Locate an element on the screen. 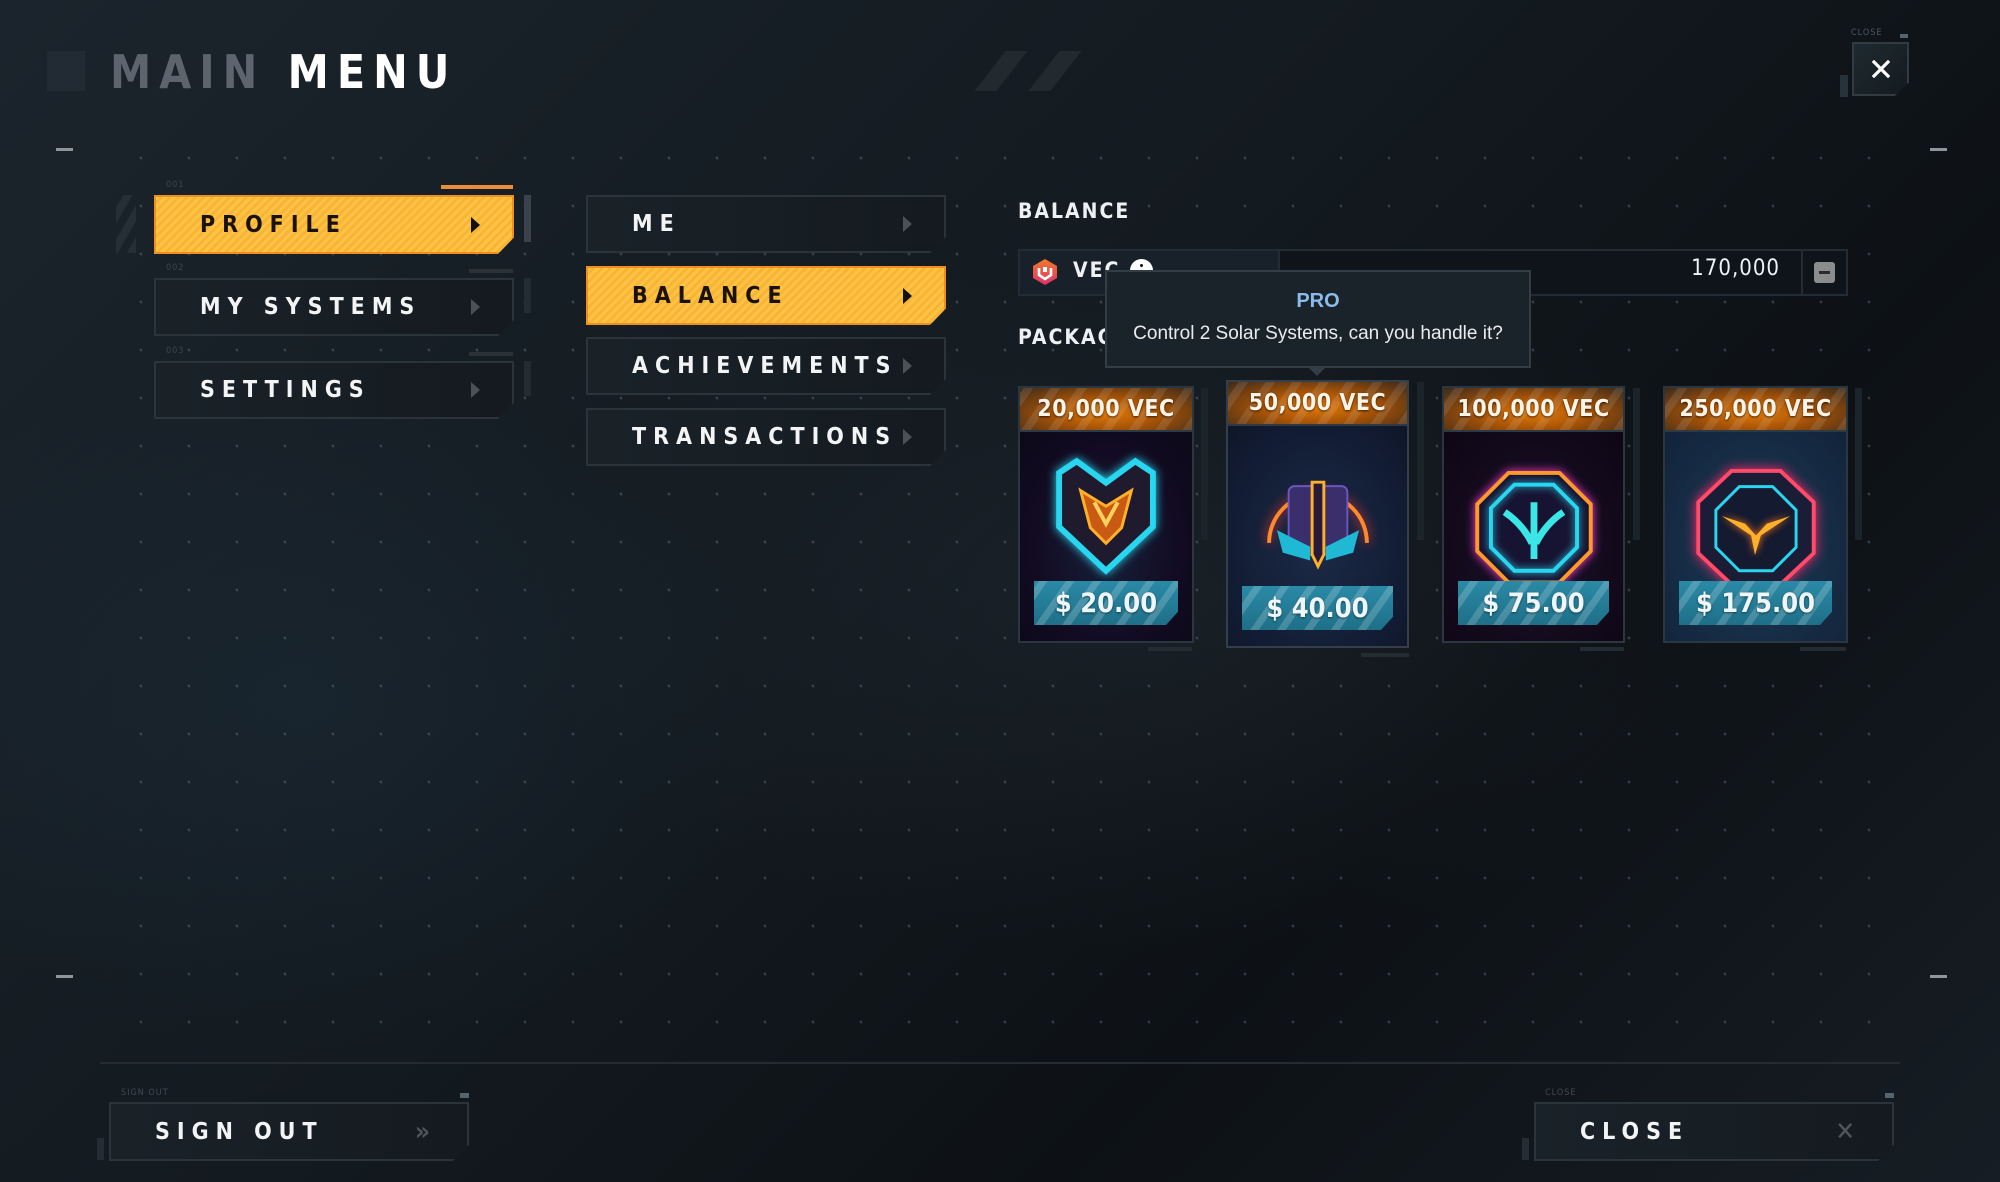  package-price: $ 20.00 is located at coordinates (1106, 603).